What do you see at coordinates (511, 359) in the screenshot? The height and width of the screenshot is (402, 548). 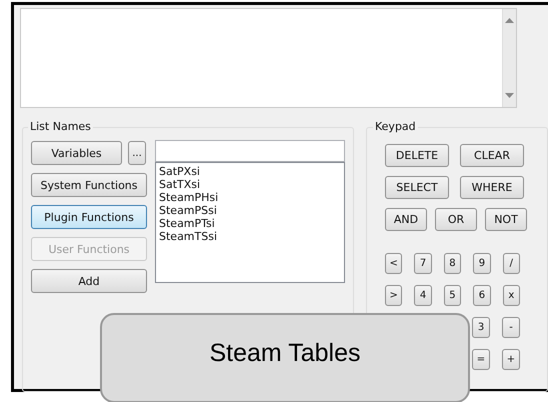 I see `keypad-button: +` at bounding box center [511, 359].